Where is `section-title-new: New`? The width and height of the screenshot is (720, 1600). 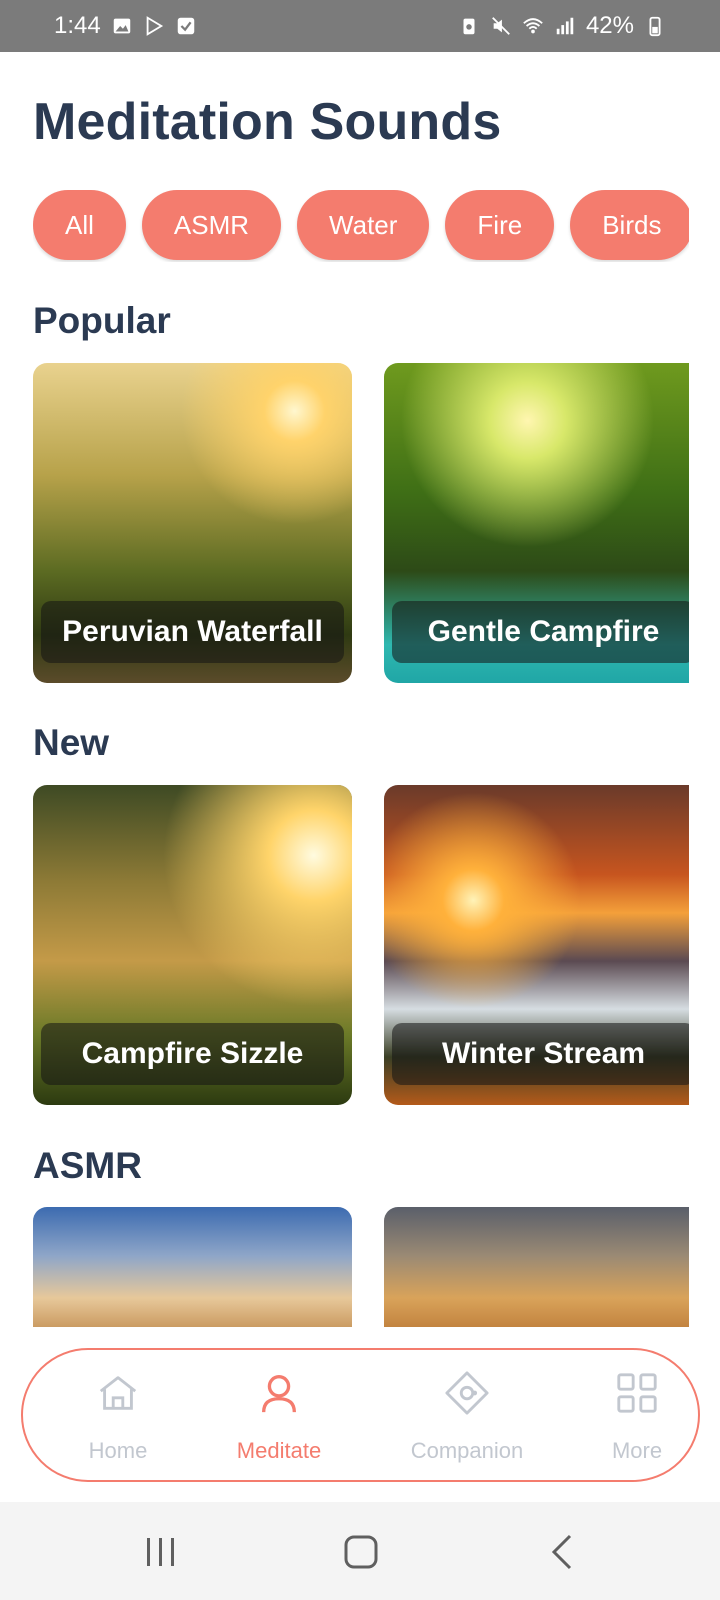
section-title-new: New is located at coordinates (71, 742).